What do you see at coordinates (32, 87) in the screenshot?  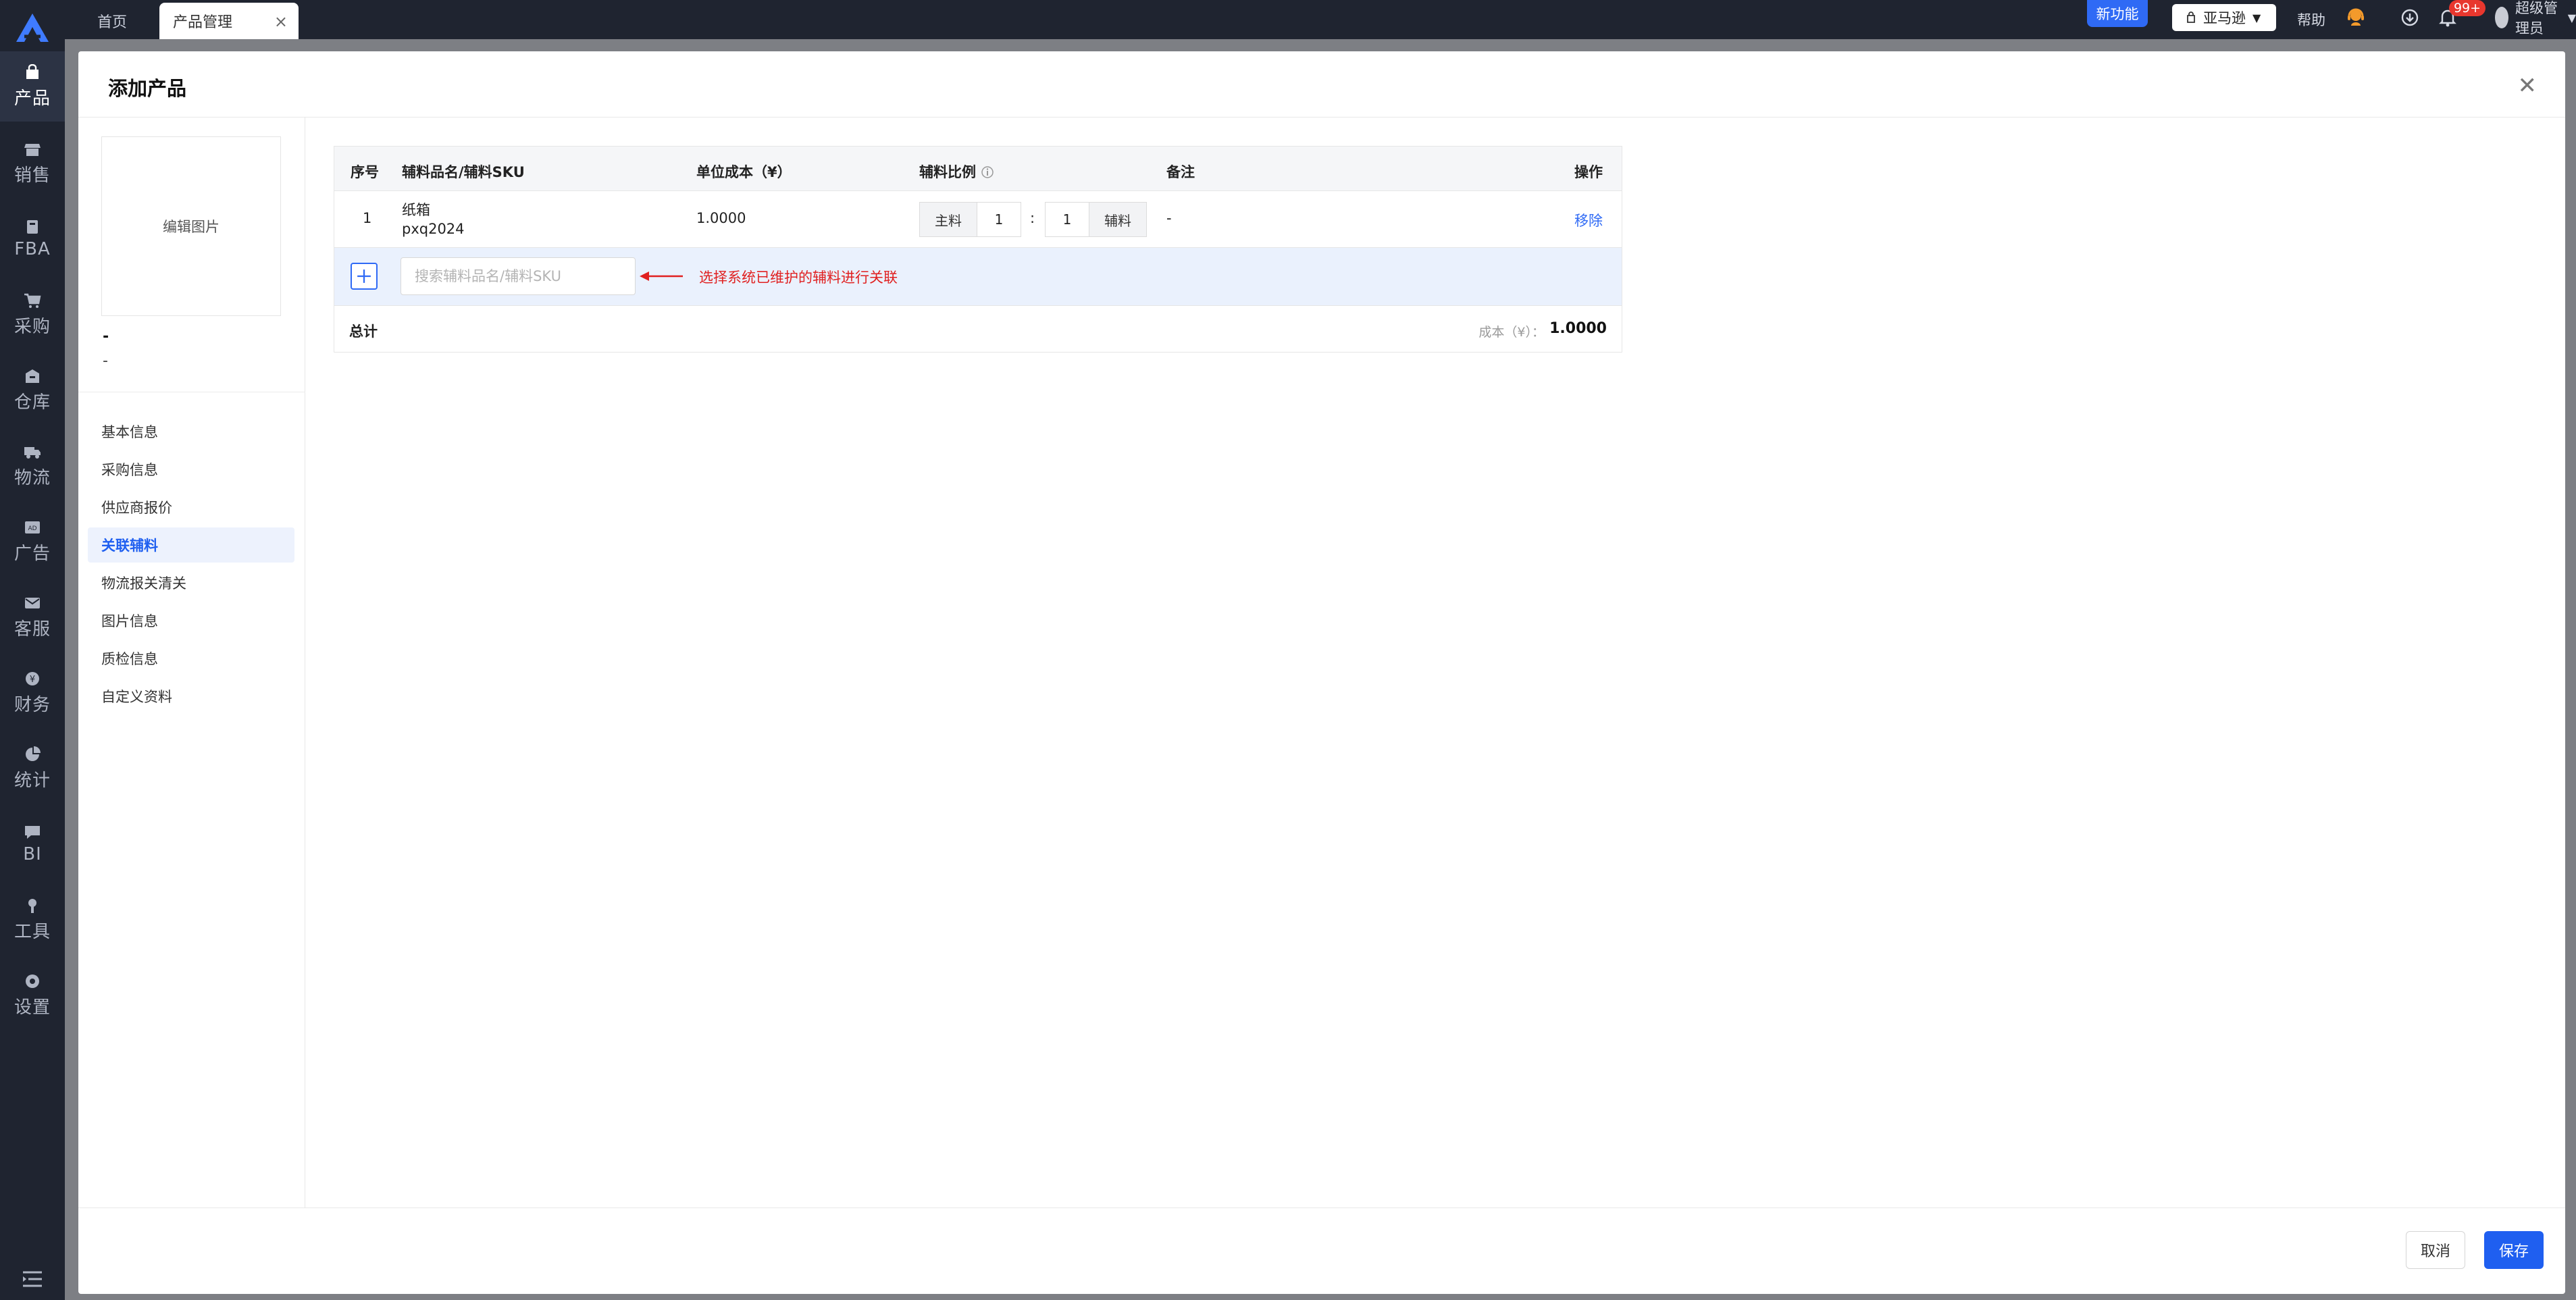 I see `sidebar-item-product: 产品` at bounding box center [32, 87].